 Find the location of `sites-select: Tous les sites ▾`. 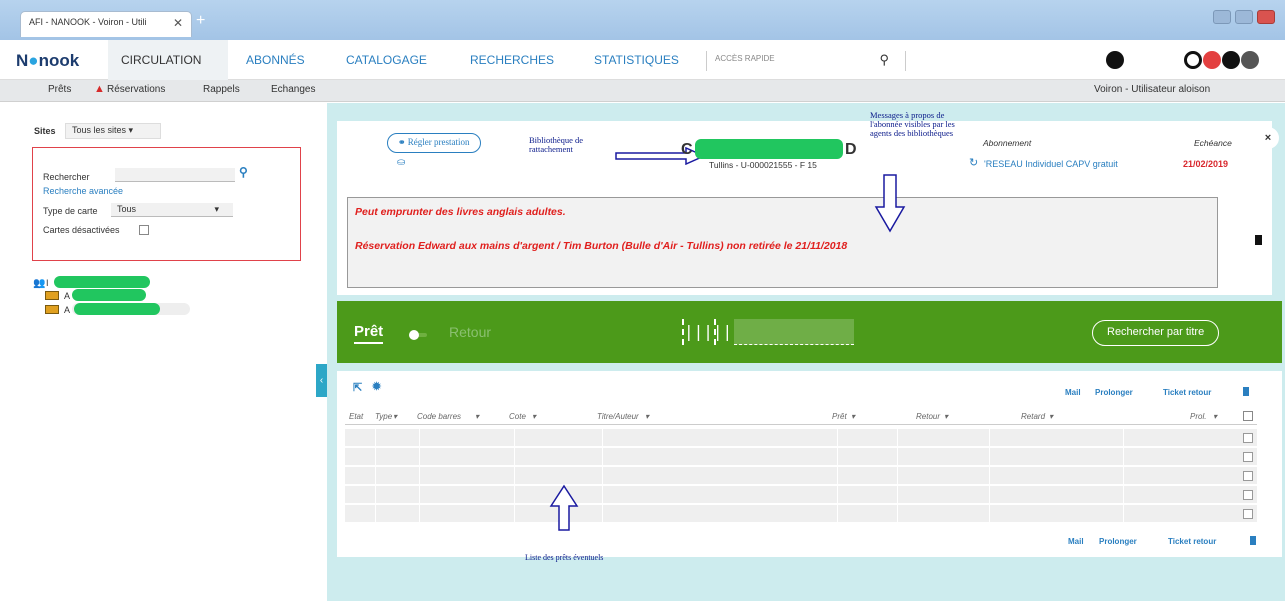

sites-select: Tous les sites ▾ is located at coordinates (113, 131).